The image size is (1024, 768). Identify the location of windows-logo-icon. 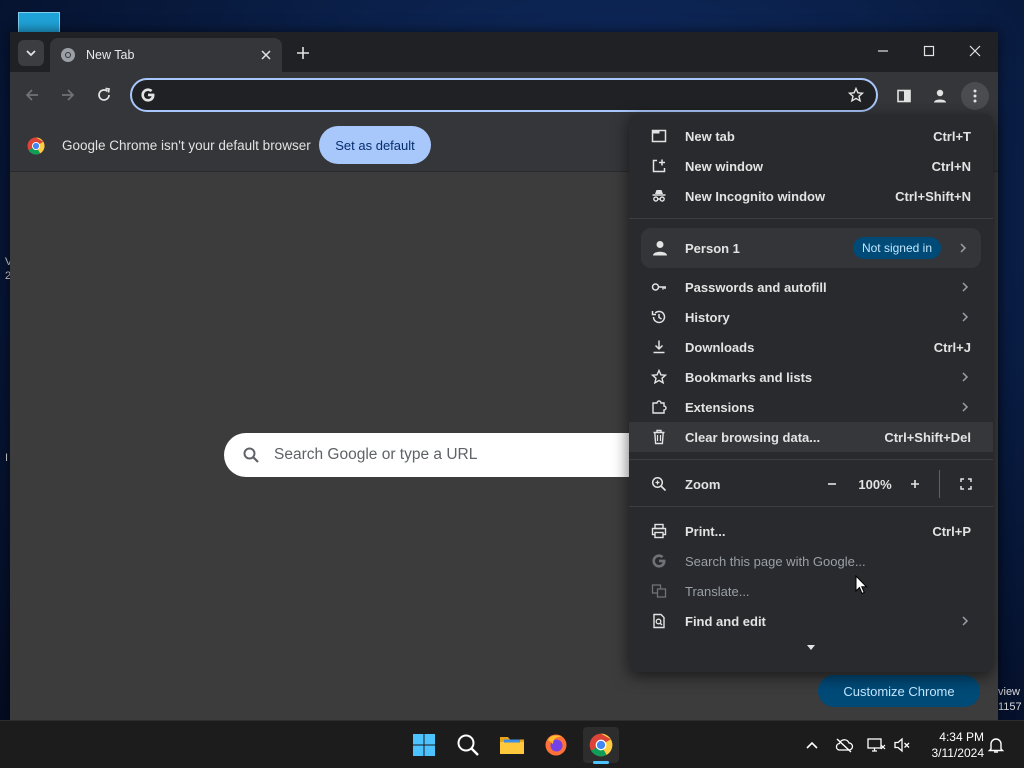
(424, 745).